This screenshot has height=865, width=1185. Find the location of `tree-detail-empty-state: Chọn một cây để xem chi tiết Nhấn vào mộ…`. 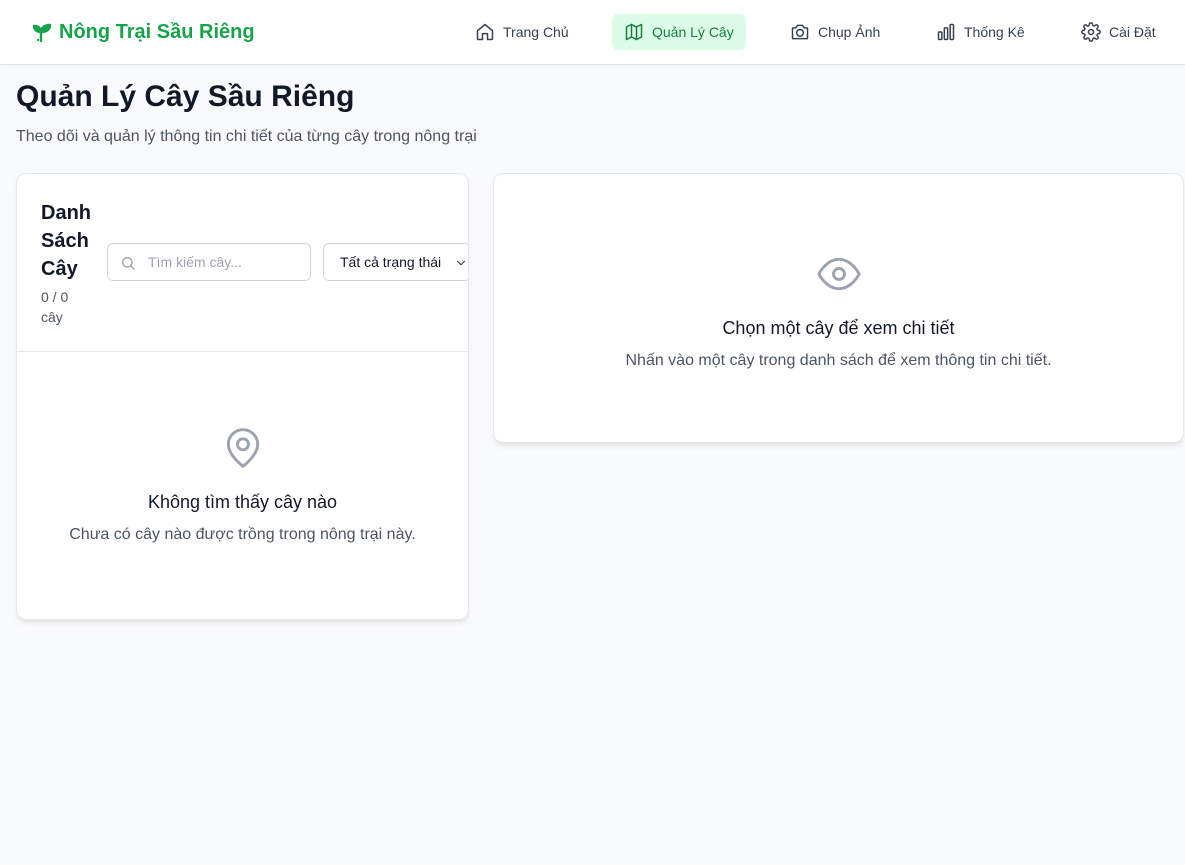

tree-detail-empty-state: Chọn một cây để xem chi tiết Nhấn vào mộ… is located at coordinates (838, 311).